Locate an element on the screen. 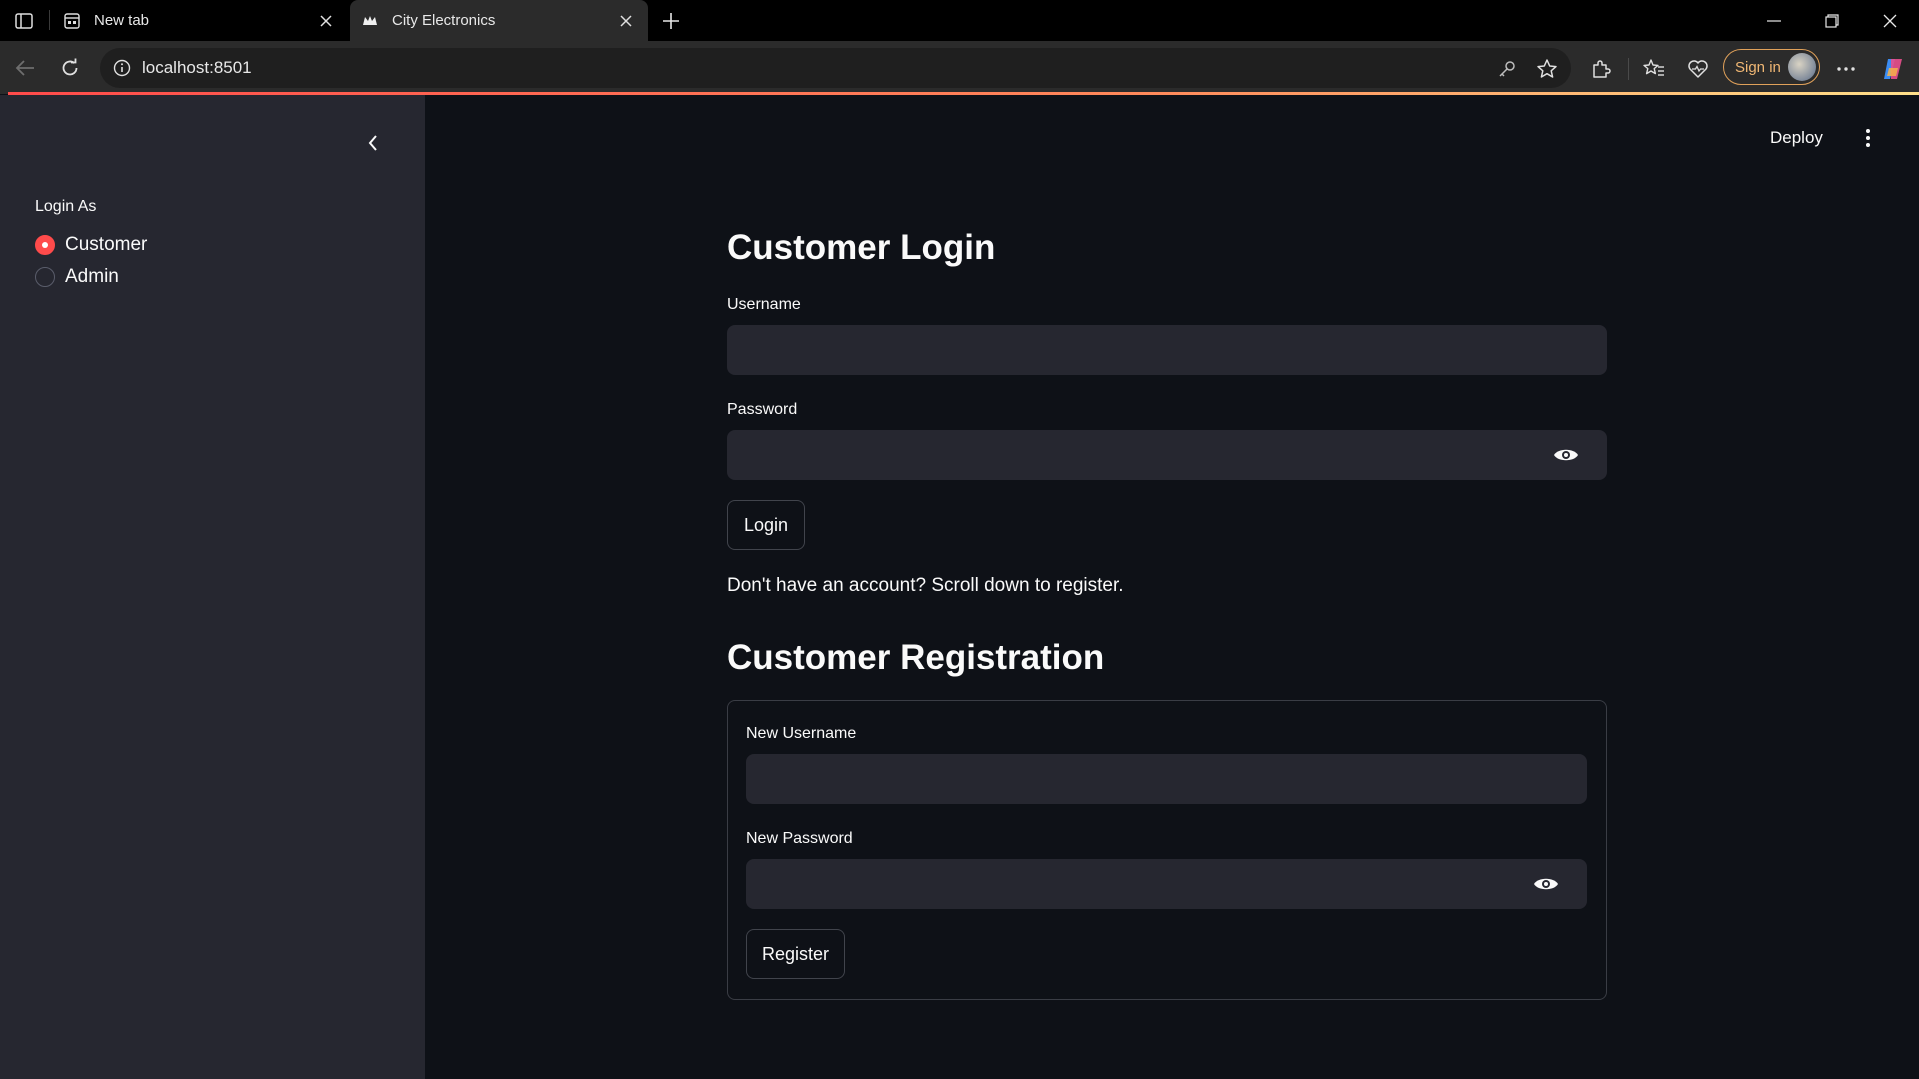 This screenshot has width=1919, height=1079. login-button: Login is located at coordinates (766, 525).